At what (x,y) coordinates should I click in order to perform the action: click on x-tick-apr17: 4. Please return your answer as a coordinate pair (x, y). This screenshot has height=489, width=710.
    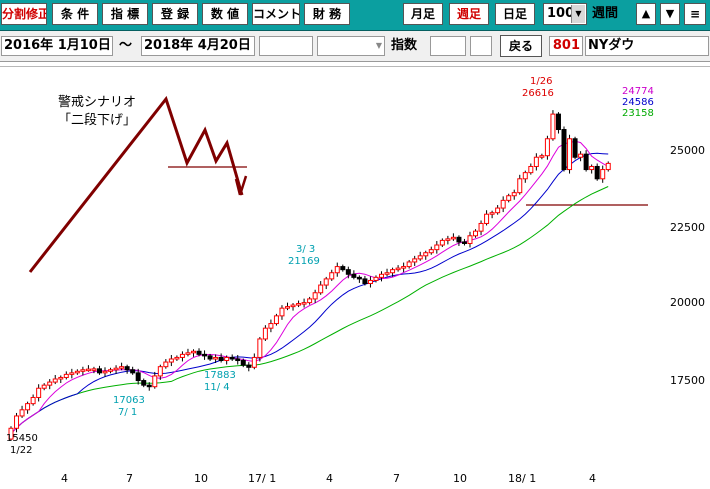
    Looking at the image, I should click on (329, 478).